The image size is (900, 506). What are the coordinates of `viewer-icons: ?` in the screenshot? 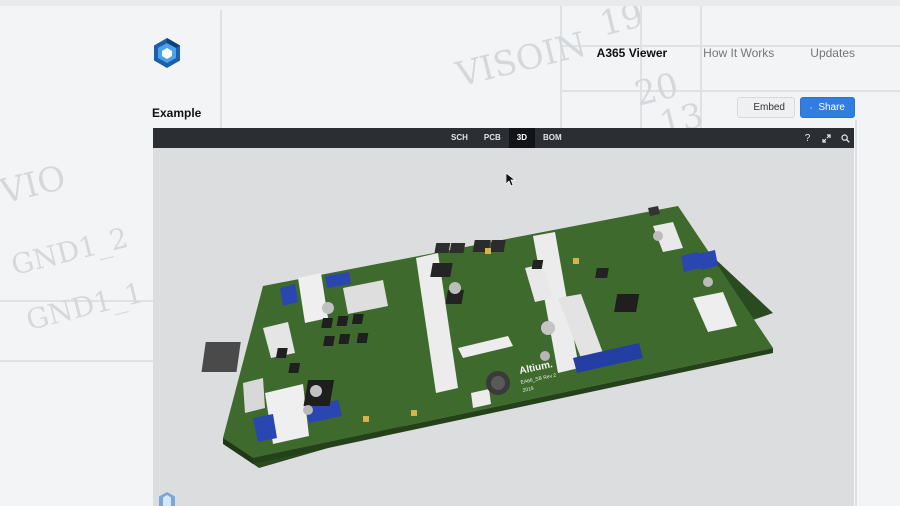 It's located at (826, 138).